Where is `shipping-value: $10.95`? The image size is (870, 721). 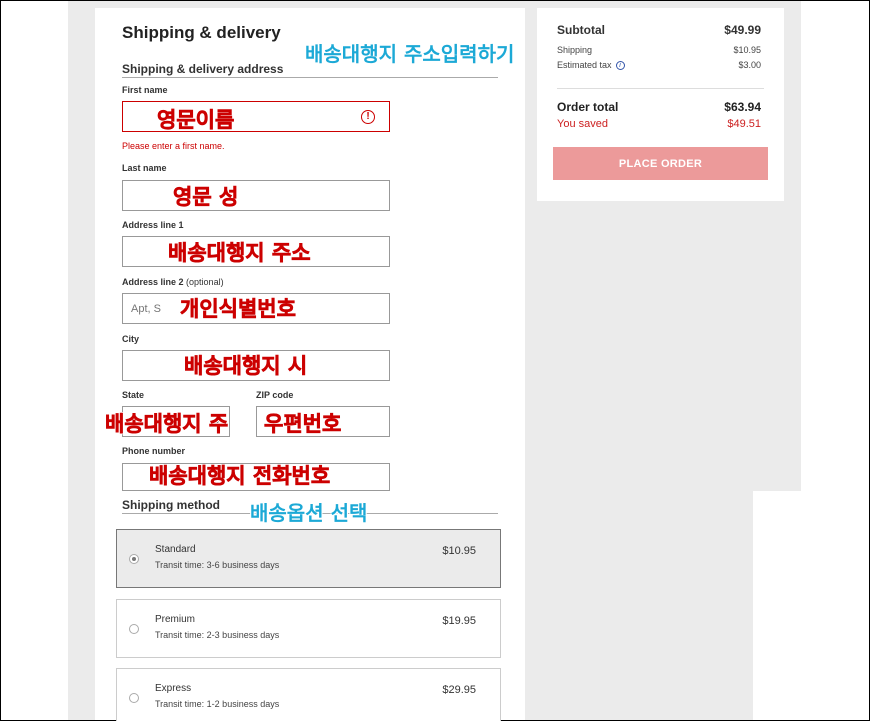
shipping-value: $10.95 is located at coordinates (747, 50).